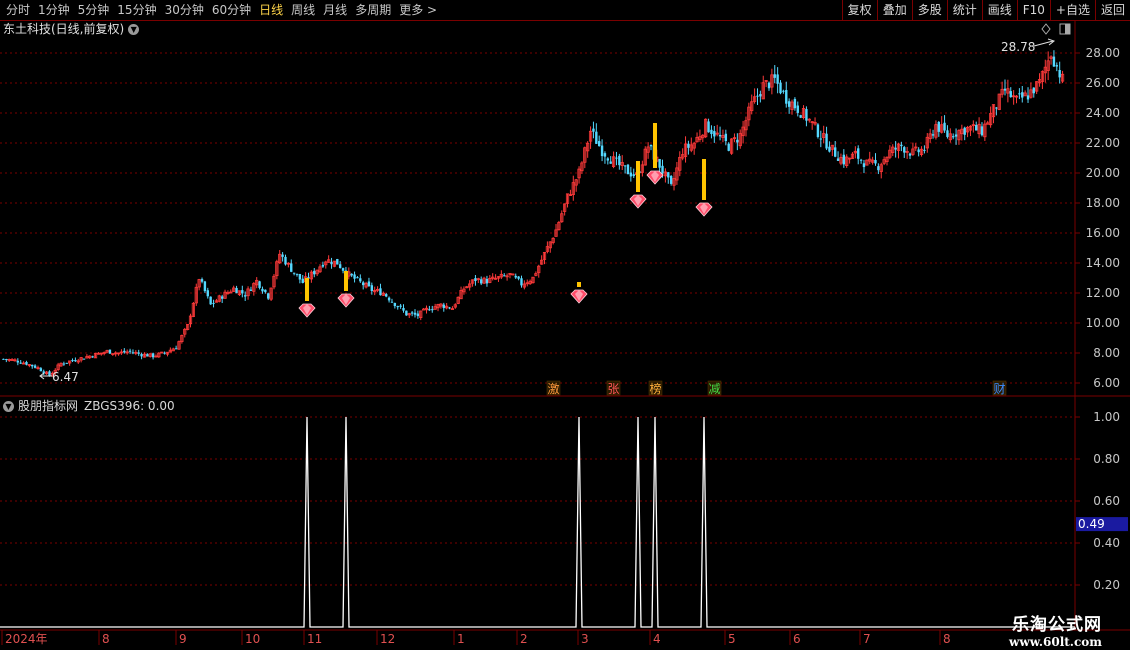  I want to click on y-tick-label: 6.00, so click(1106, 383).